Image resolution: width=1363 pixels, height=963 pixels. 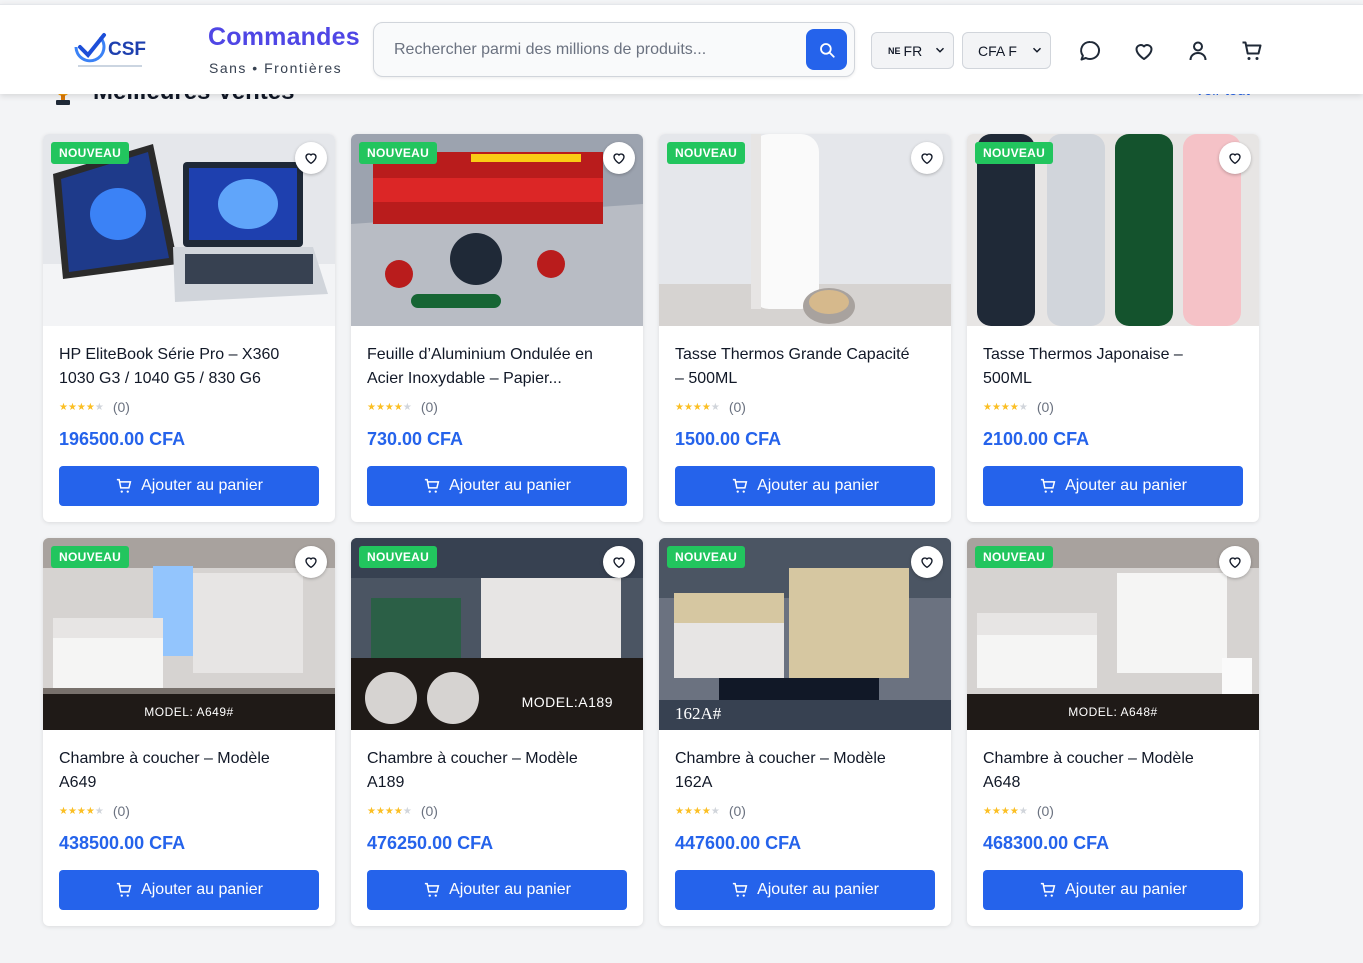 What do you see at coordinates (997, 50) in the screenshot?
I see `currency-value: CFA F` at bounding box center [997, 50].